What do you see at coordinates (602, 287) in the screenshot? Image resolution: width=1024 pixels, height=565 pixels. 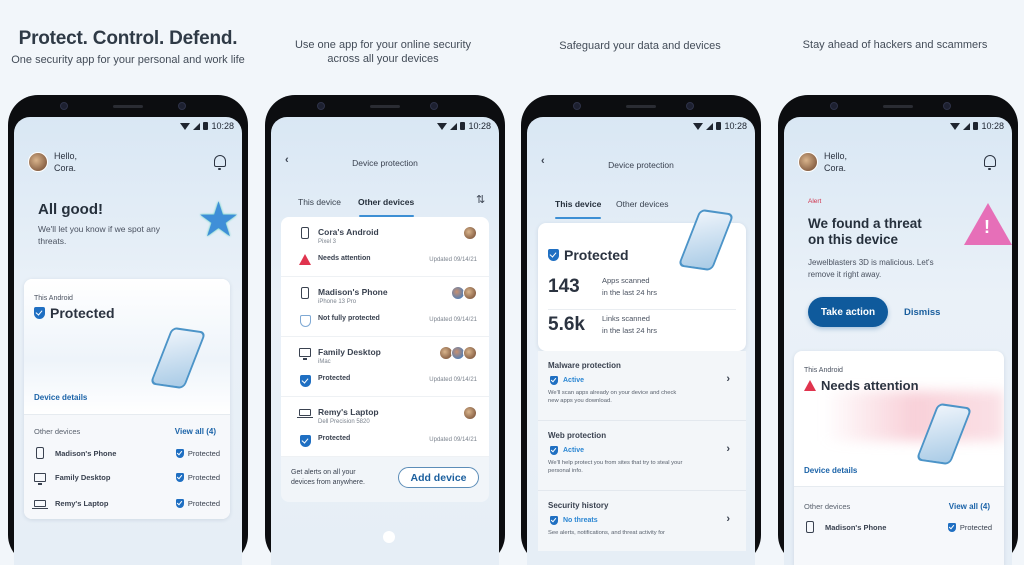 I see `stat-row: 143 Apps scanned in the last 24 hrs` at bounding box center [602, 287].